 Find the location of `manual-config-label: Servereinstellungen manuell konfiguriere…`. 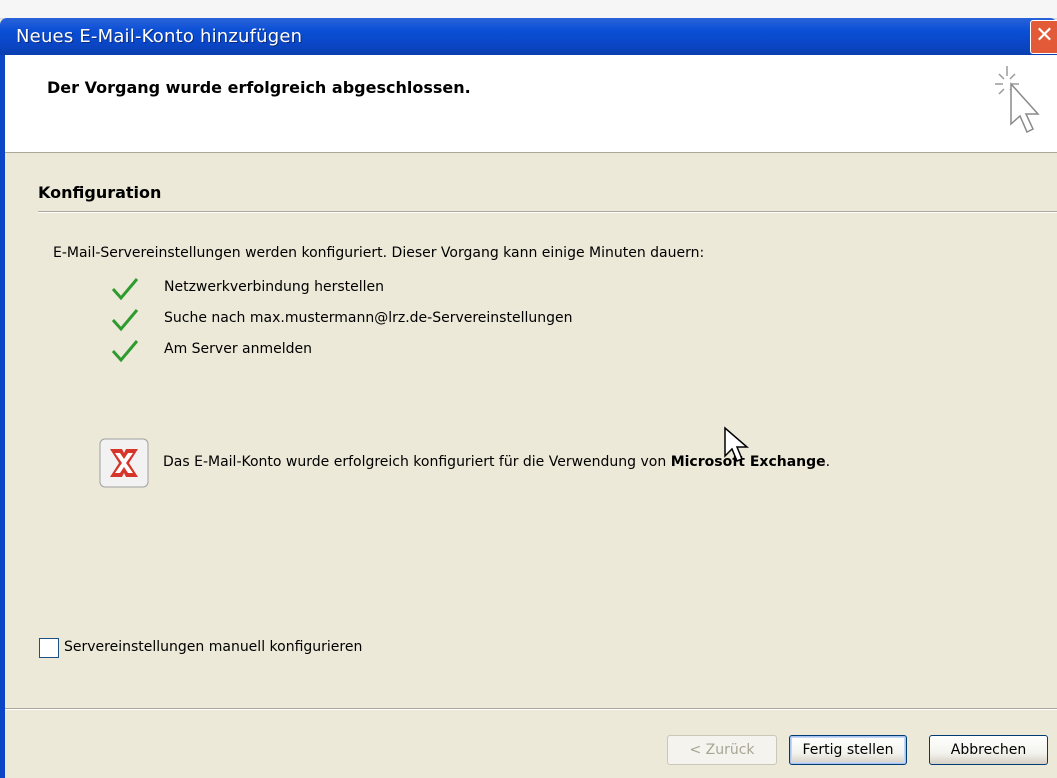

manual-config-label: Servereinstellungen manuell konfiguriere… is located at coordinates (213, 647).